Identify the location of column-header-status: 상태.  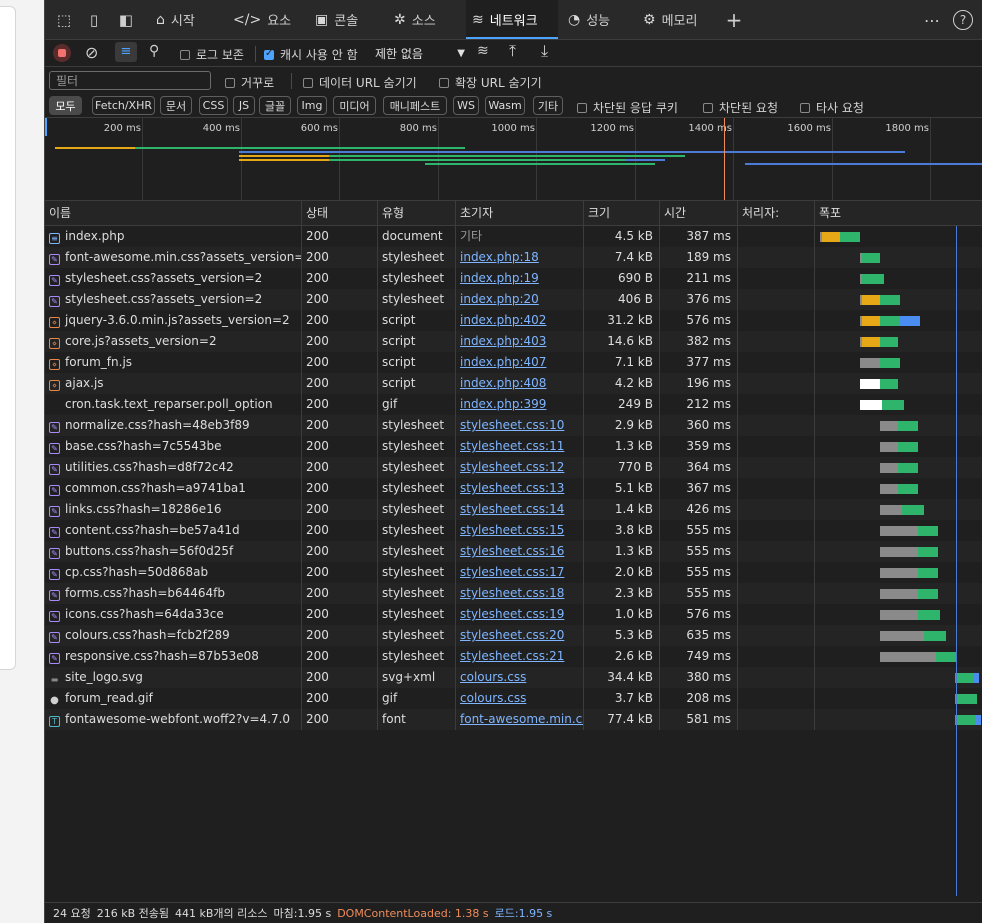
(340, 213).